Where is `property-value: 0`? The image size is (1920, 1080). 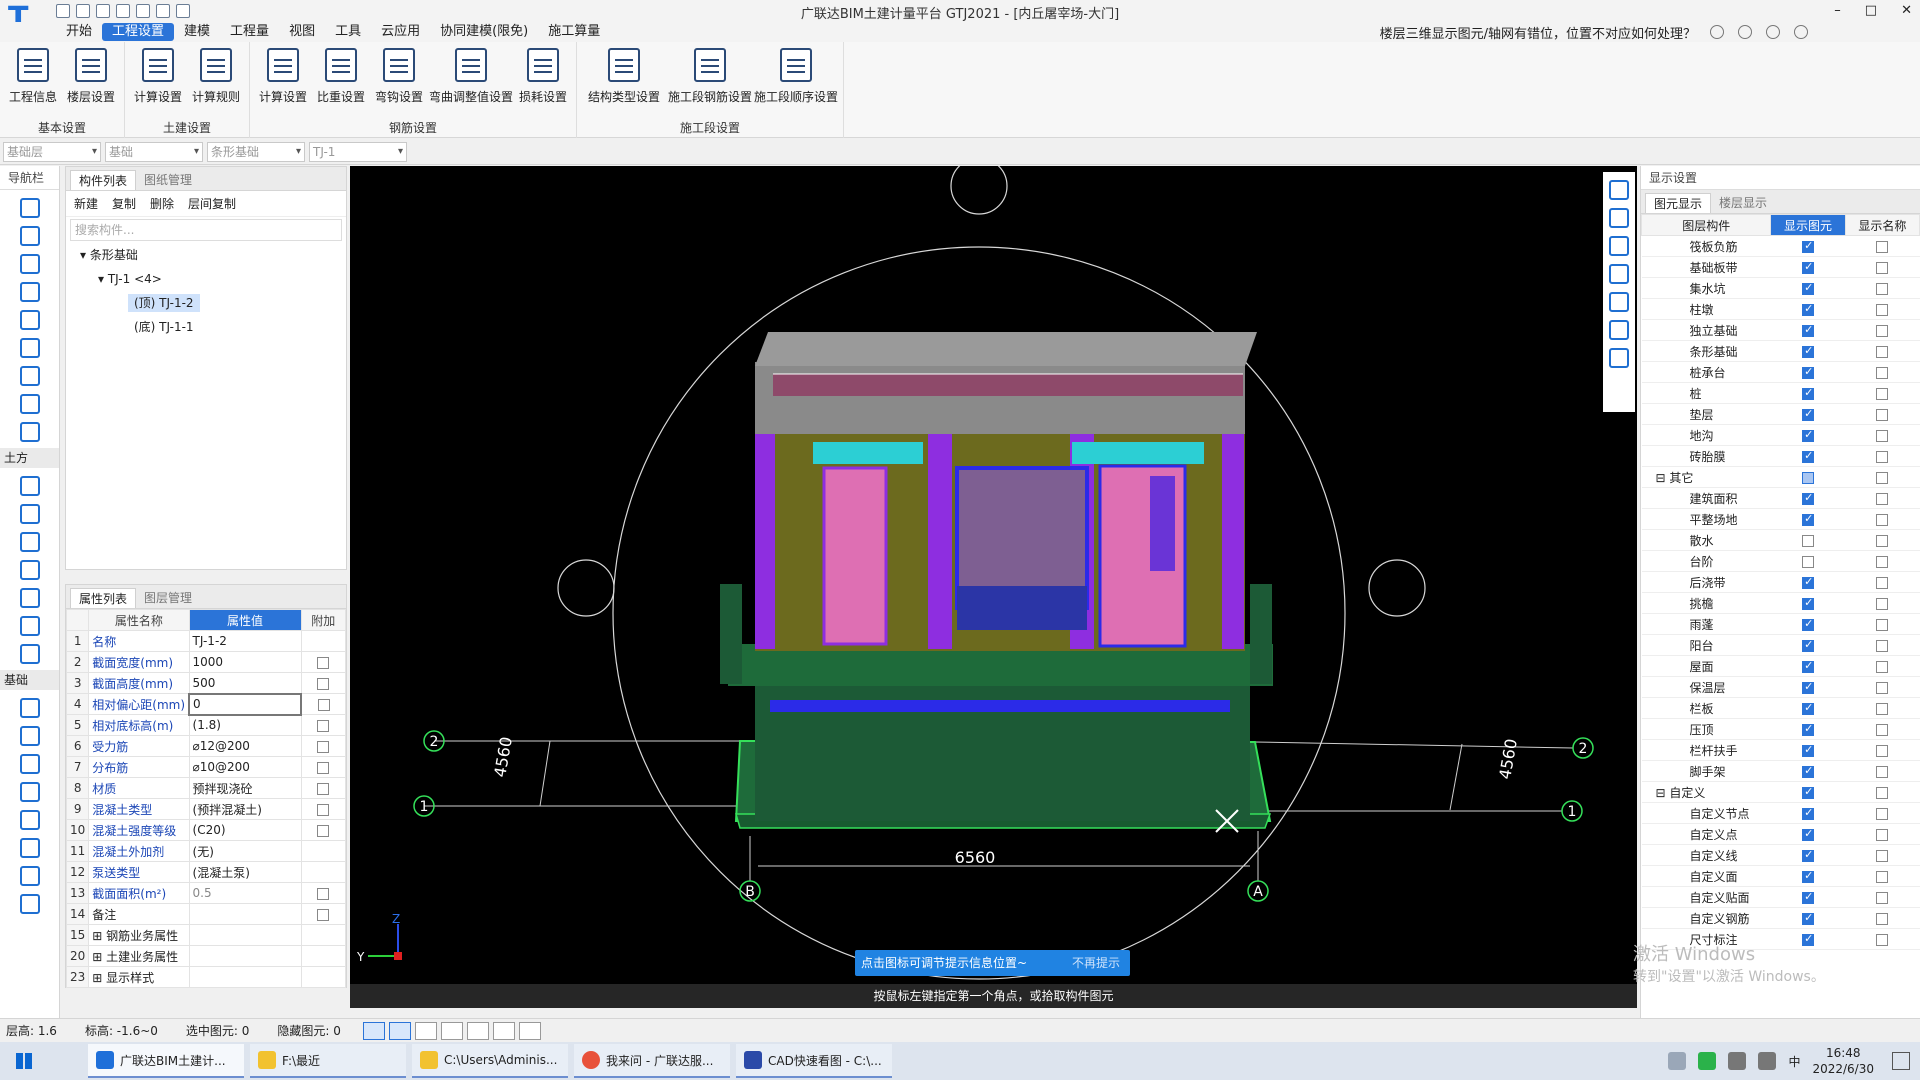
property-value: 0 is located at coordinates (245, 704).